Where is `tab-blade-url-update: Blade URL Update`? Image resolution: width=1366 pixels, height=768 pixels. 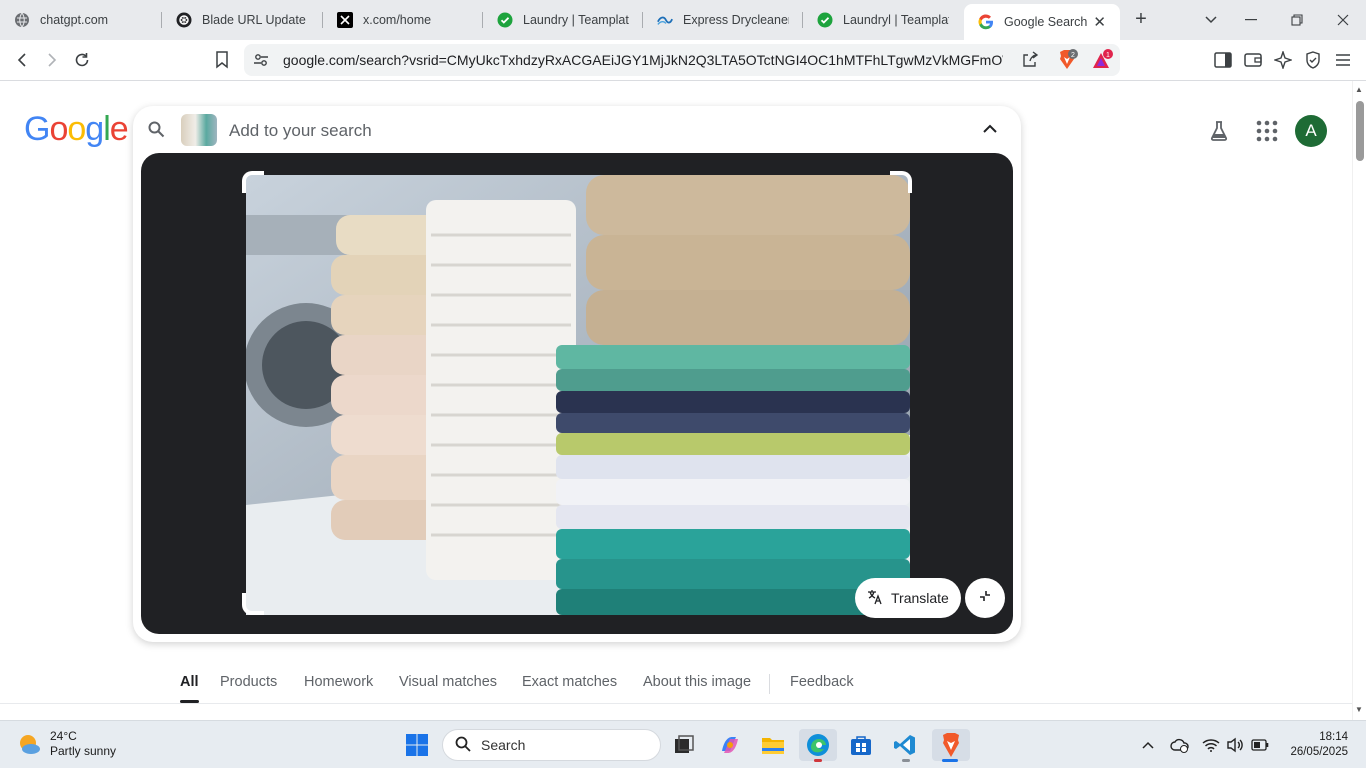
tab-blade-url-update: Blade URL Update is located at coordinates (242, 20).